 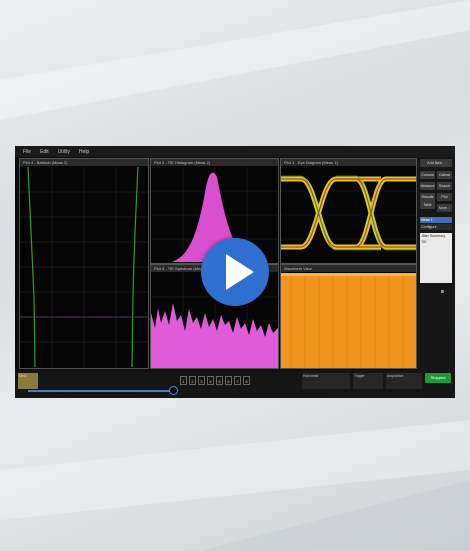 I want to click on channel-button-8: 8, so click(x=246, y=380).